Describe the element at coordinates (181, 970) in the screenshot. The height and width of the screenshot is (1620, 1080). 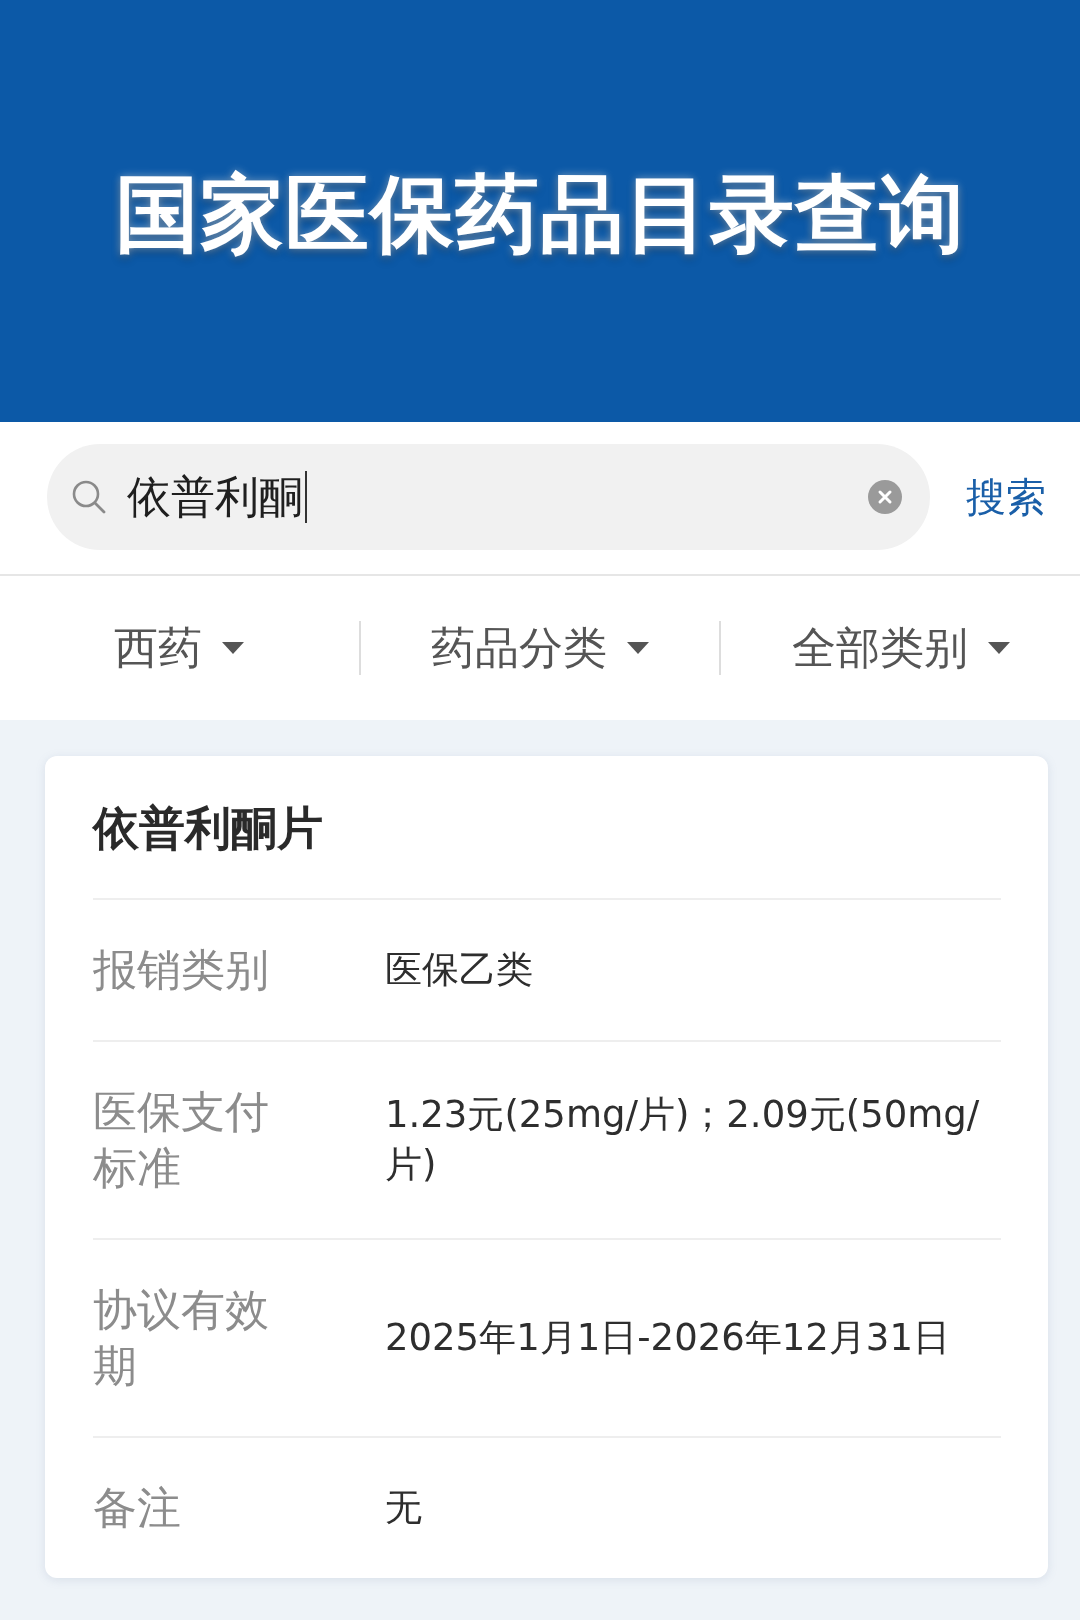
I see `field-label: 报销类别` at that location.